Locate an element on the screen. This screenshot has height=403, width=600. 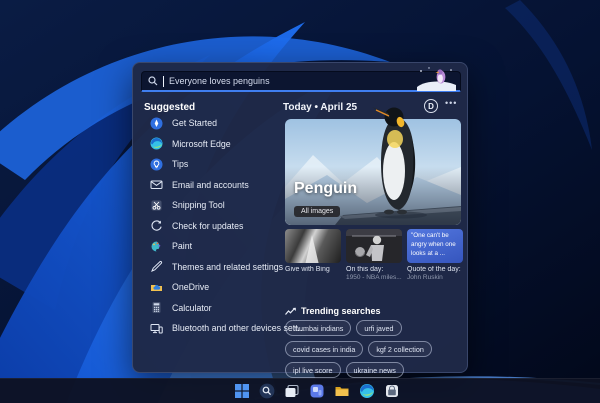
tips-icon is located at coordinates (156, 164).